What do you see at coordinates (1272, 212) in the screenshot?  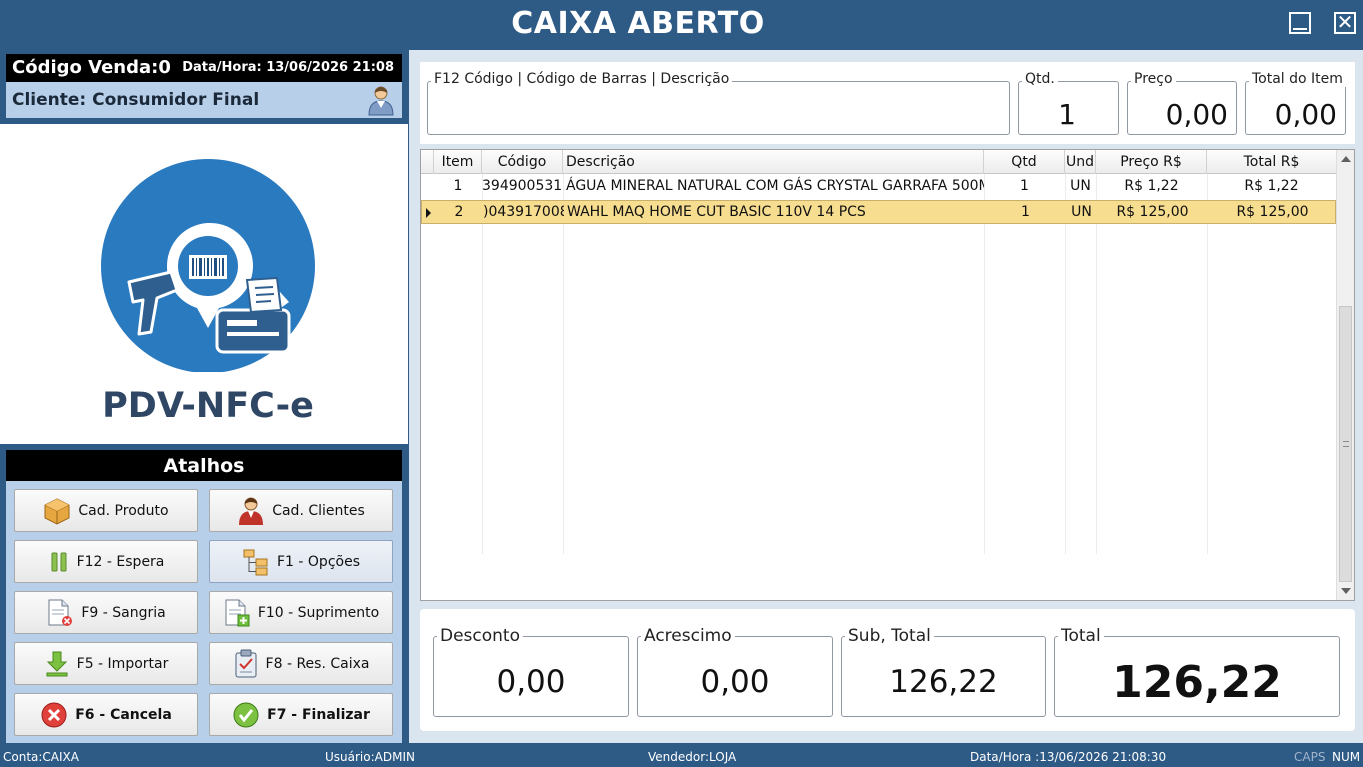 I see `cell-total: R$ 125,00` at bounding box center [1272, 212].